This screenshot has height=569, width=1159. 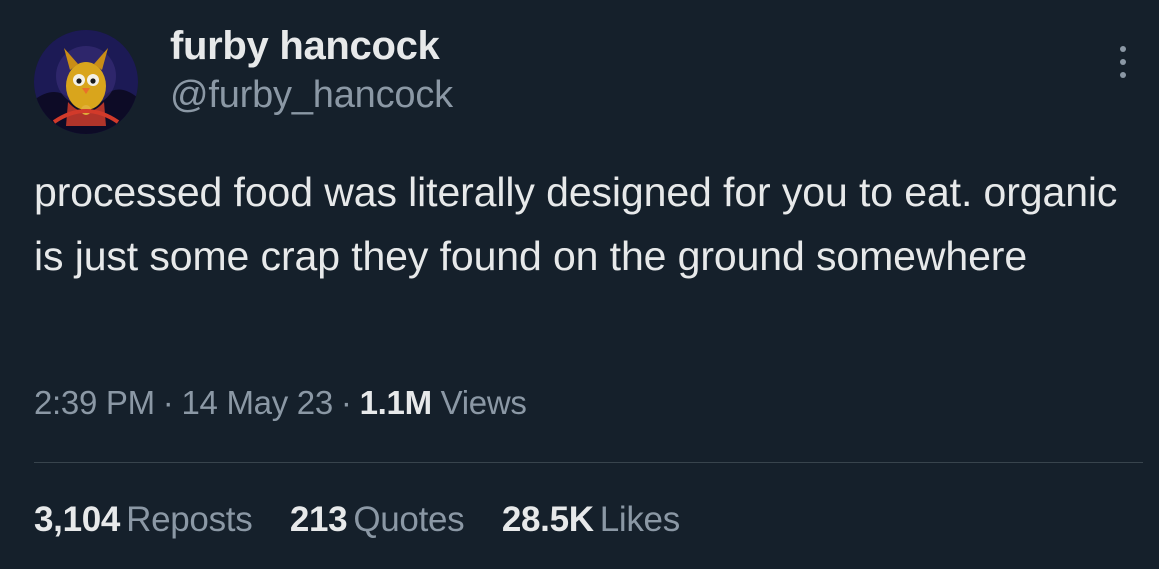 What do you see at coordinates (311, 95) in the screenshot?
I see `author-handle: @furby_hancock` at bounding box center [311, 95].